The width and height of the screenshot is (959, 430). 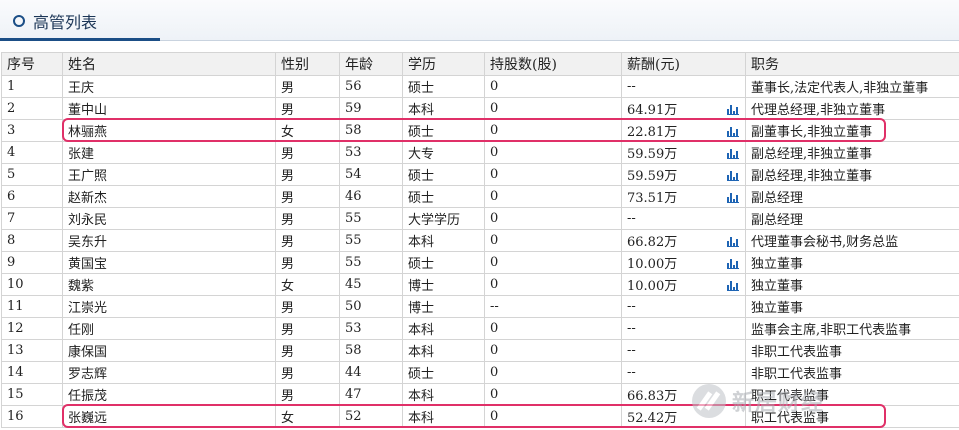 I want to click on cell-index: 7, so click(x=32, y=218).